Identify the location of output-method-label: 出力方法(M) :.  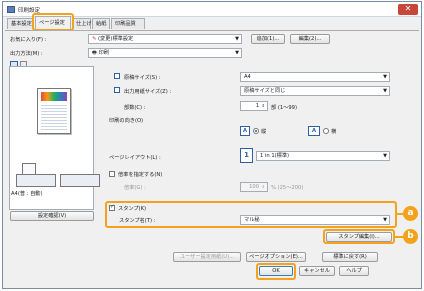
(26, 54).